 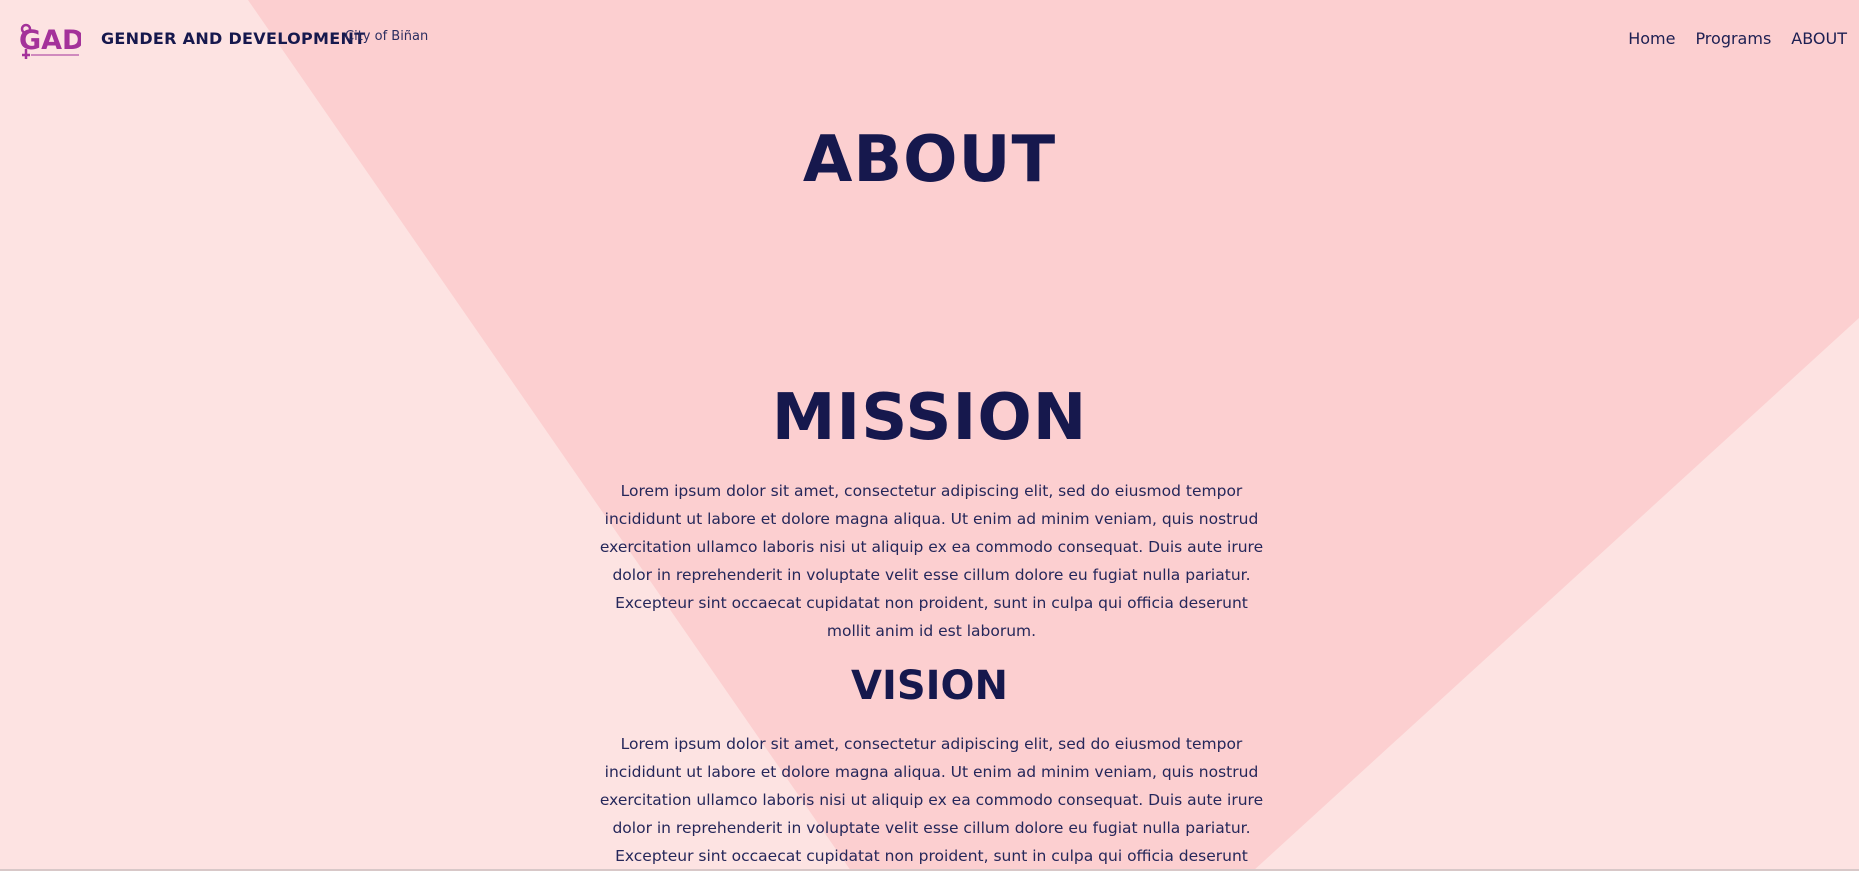 I want to click on site-title: GENDER AND DEVELOPMENT, so click(x=233, y=38).